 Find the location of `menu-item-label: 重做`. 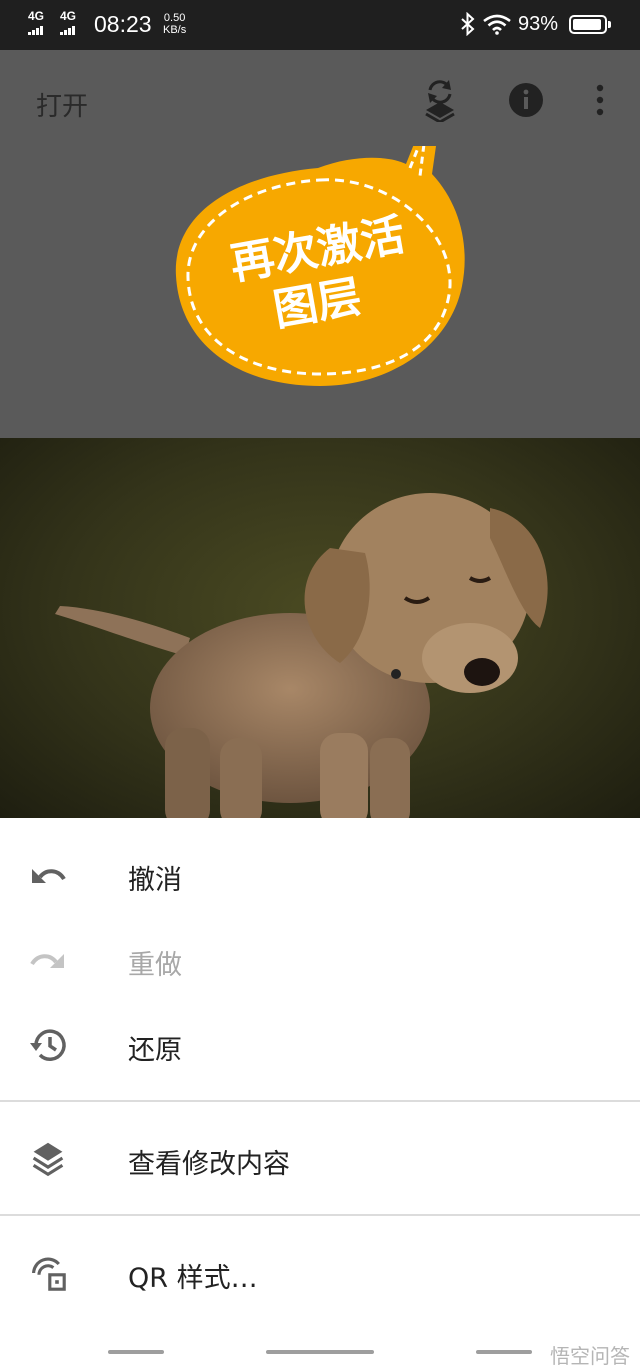

menu-item-label: 重做 is located at coordinates (155, 965).